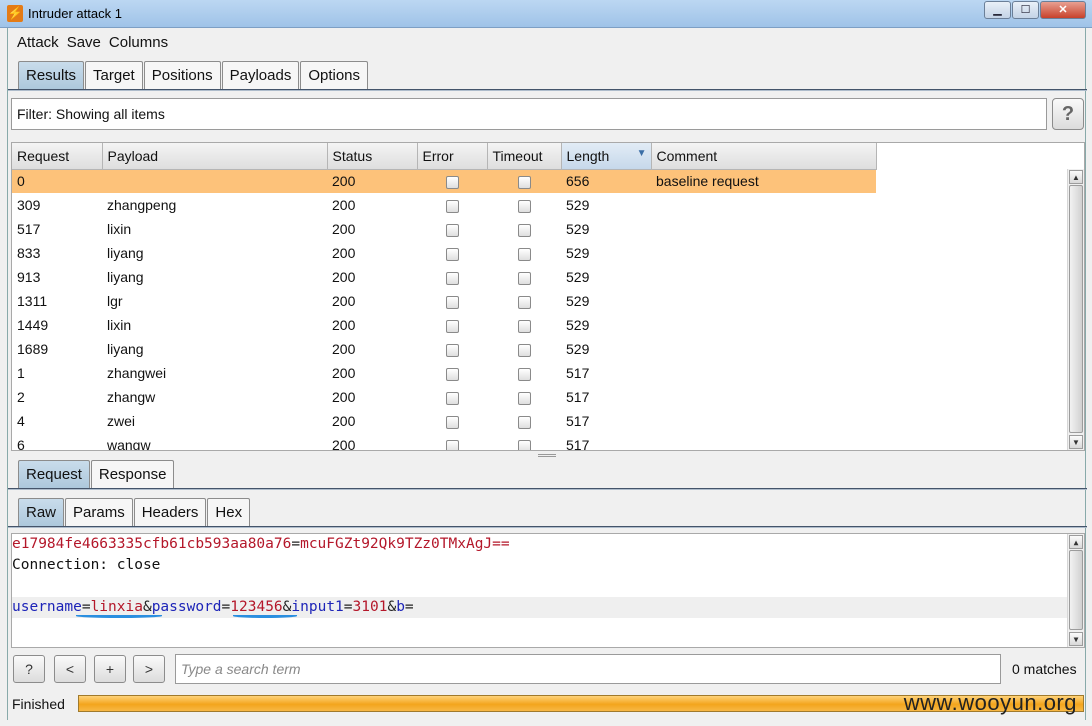  I want to click on table-row: 6 wangw 200 517, so click(444, 441).